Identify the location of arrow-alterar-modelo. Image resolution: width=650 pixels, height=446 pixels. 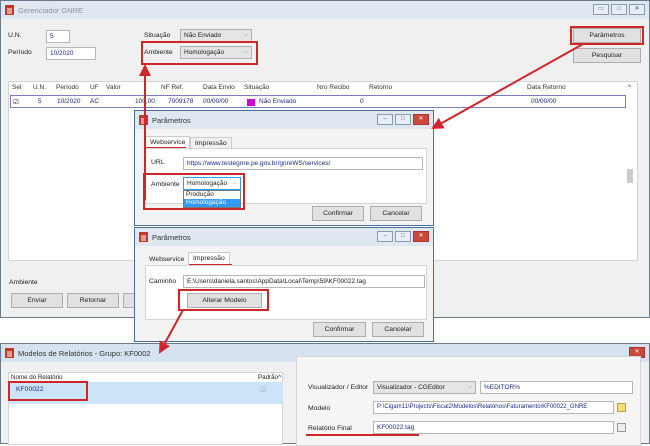
(171, 331).